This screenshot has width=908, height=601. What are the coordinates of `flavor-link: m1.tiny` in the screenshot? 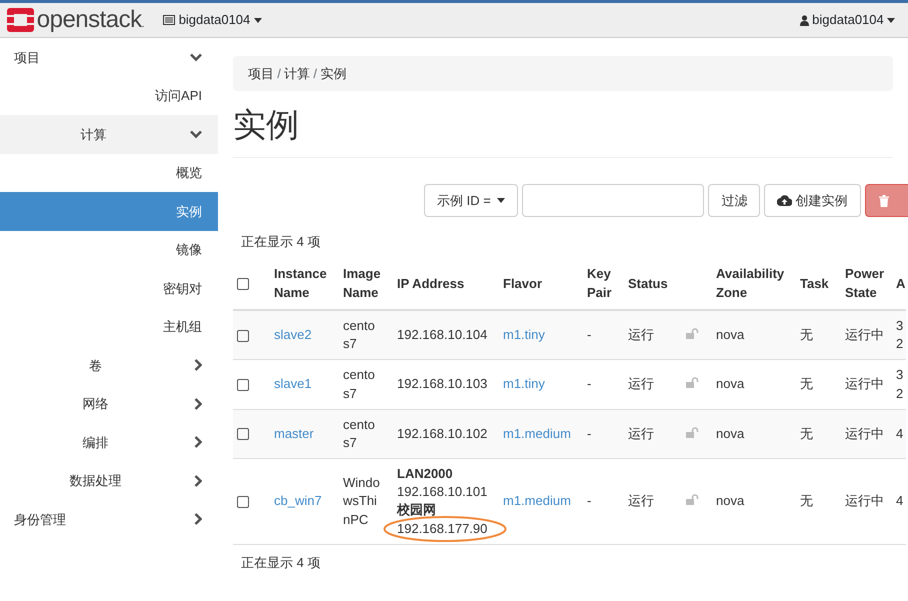 It's located at (524, 384).